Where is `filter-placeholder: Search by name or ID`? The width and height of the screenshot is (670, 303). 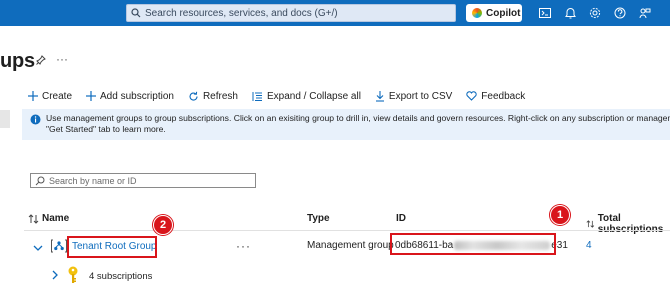 filter-placeholder: Search by name or ID is located at coordinates (93, 180).